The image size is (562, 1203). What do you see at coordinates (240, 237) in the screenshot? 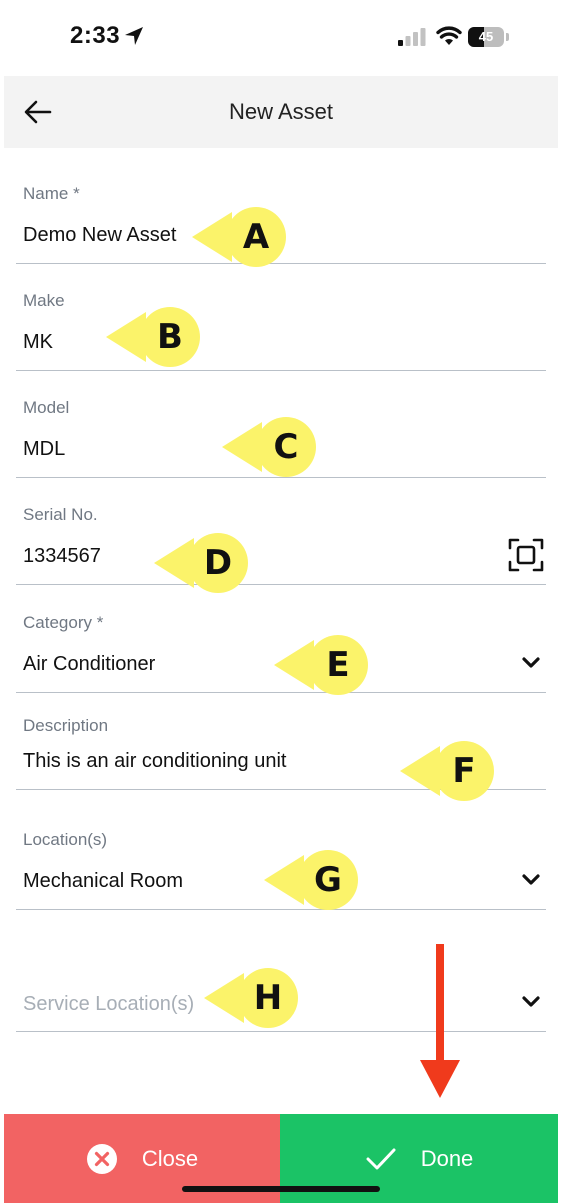
I see `callout-a: A` at bounding box center [240, 237].